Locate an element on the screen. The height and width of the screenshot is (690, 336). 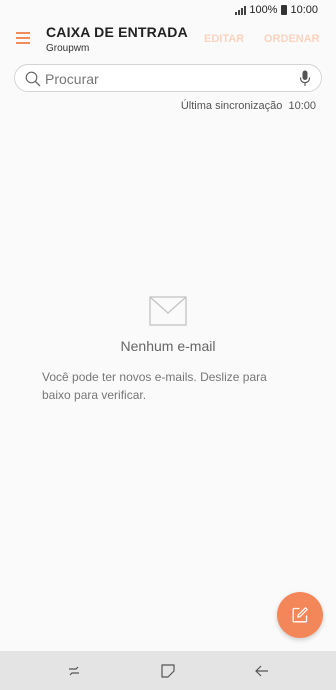
navigation-bar is located at coordinates (168, 670).